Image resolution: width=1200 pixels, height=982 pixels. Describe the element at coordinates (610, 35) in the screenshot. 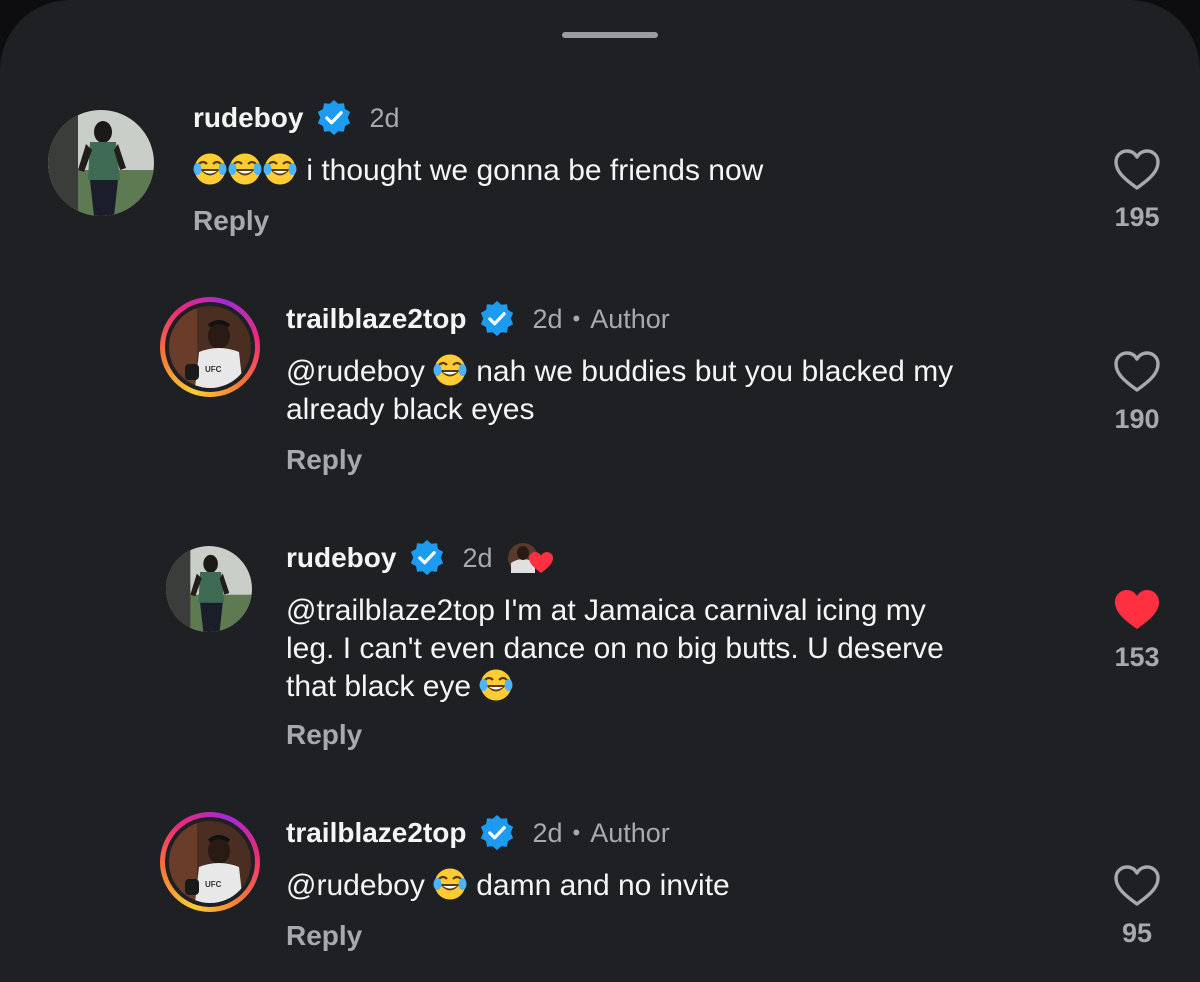

I see `sheet-drag-handle` at that location.